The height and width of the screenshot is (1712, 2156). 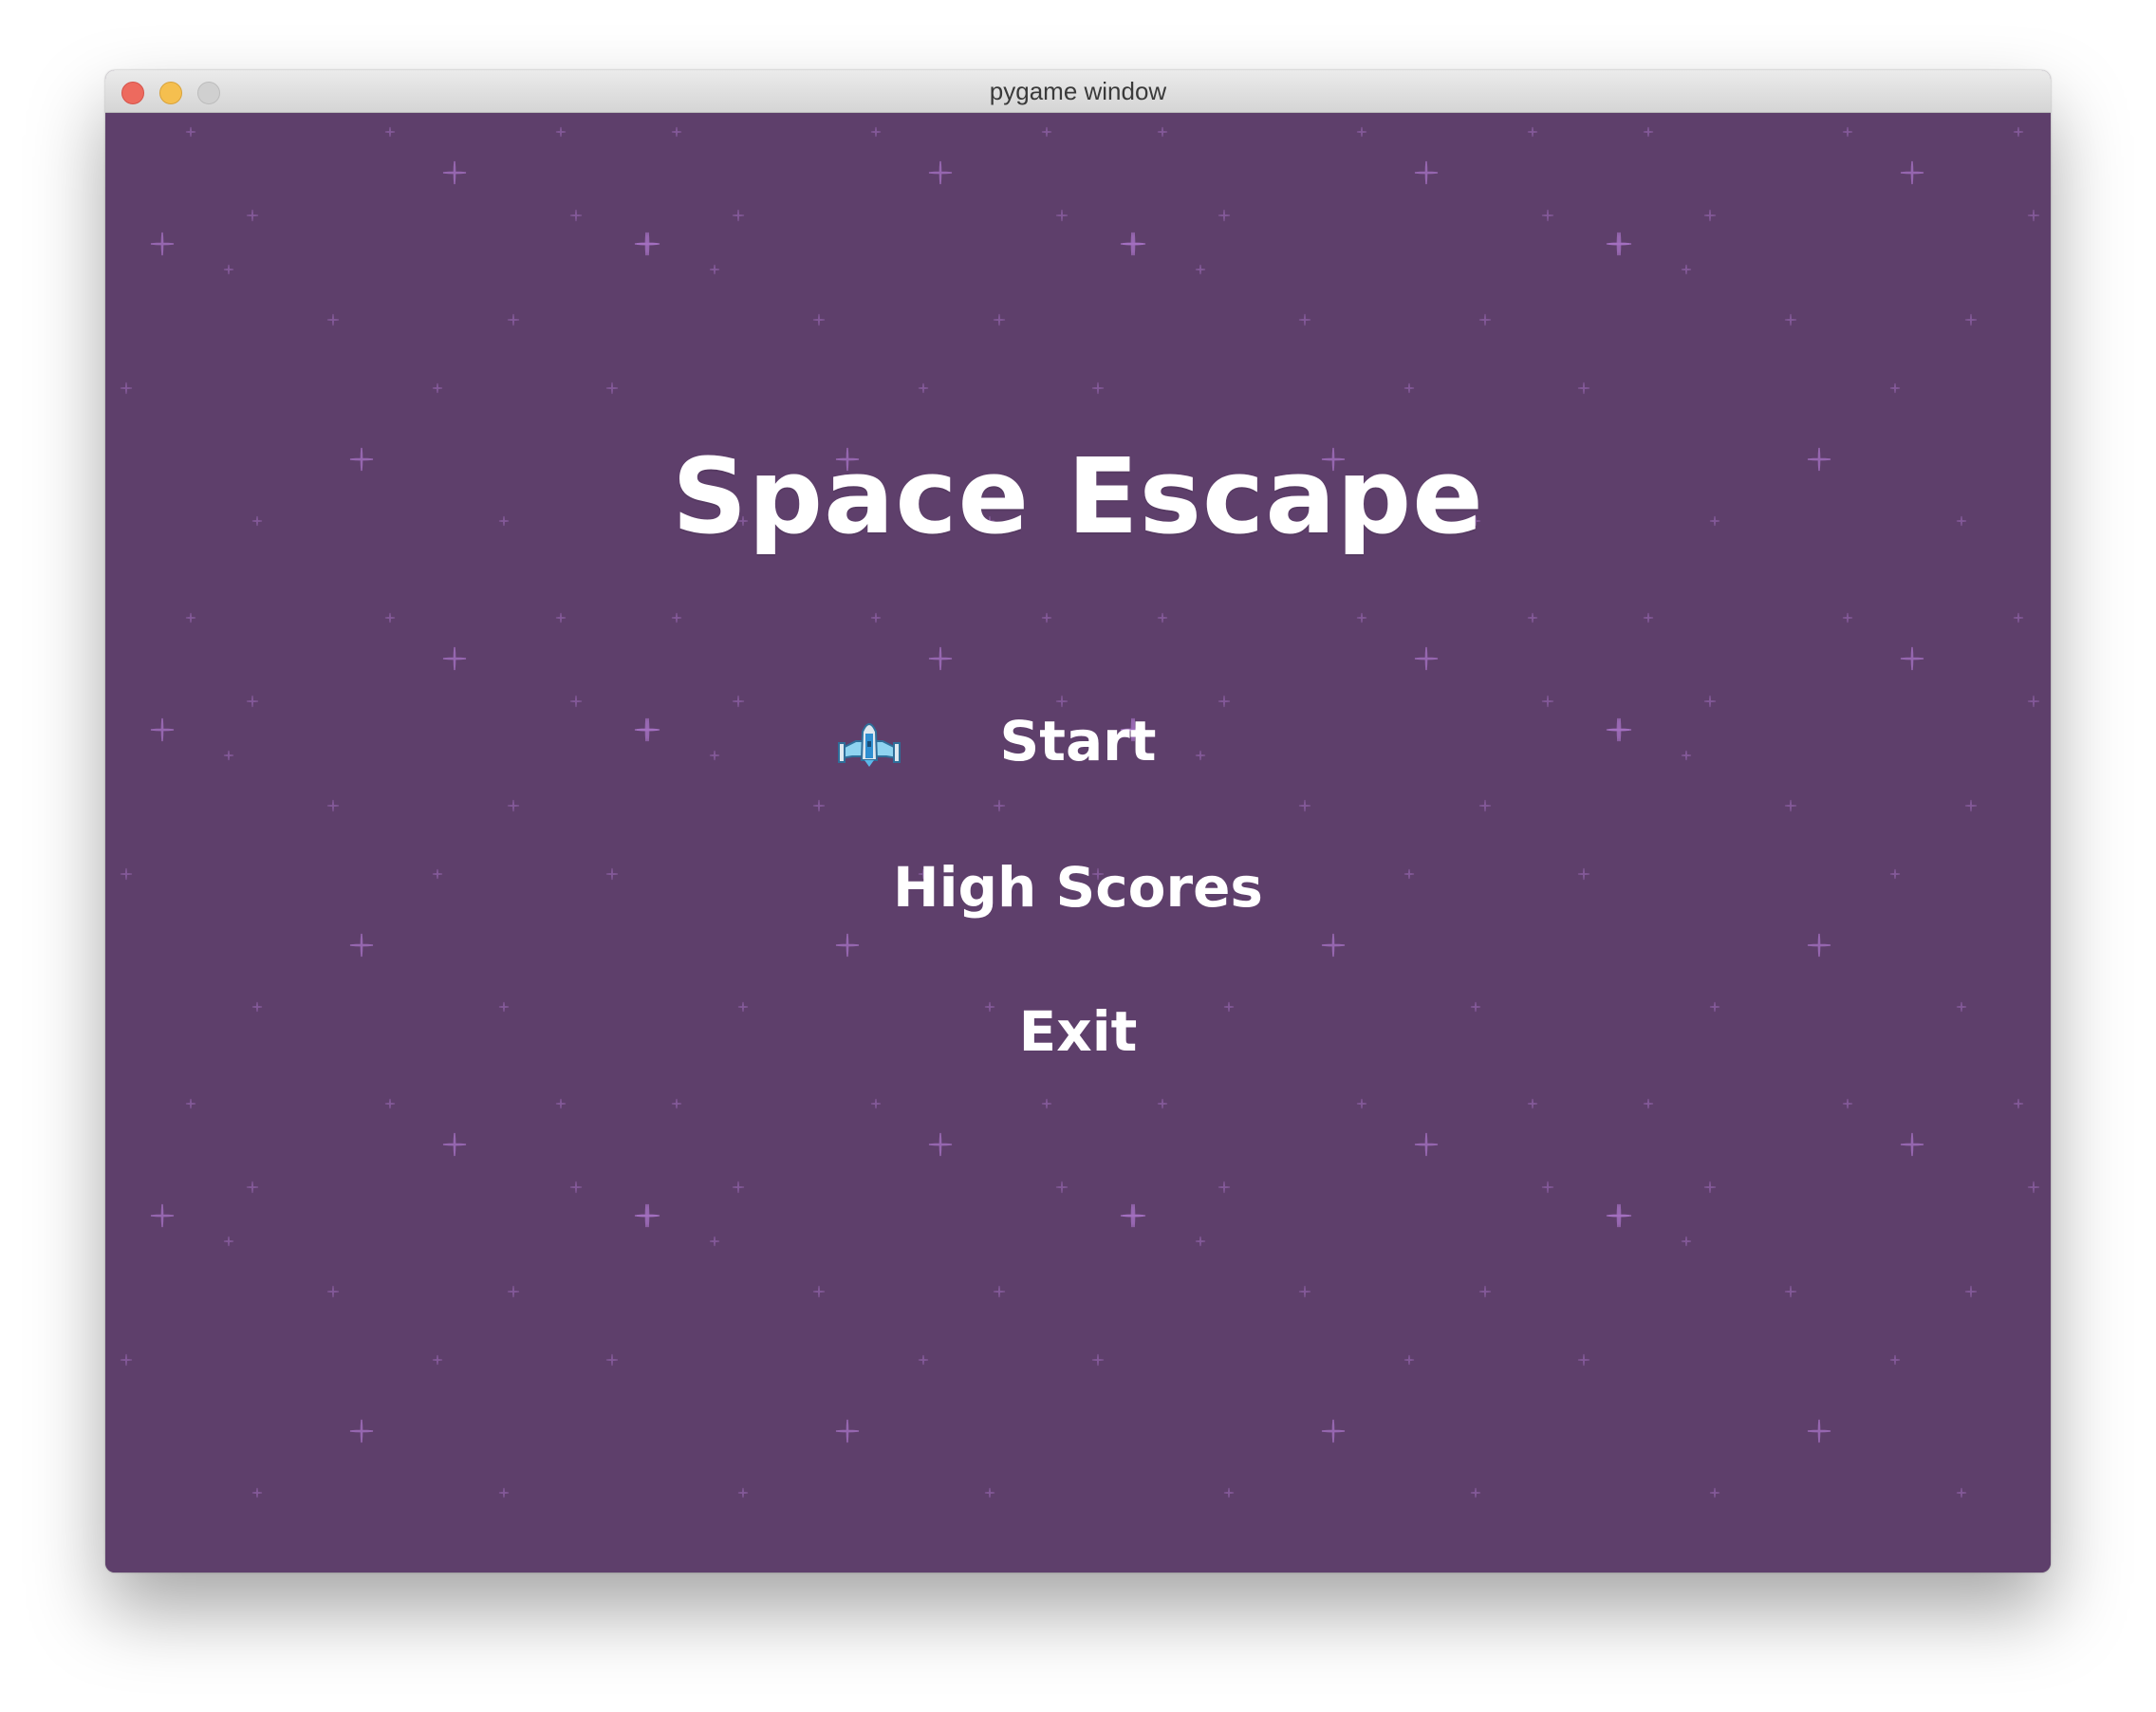 What do you see at coordinates (1078, 497) in the screenshot?
I see `game-title: Space Escape` at bounding box center [1078, 497].